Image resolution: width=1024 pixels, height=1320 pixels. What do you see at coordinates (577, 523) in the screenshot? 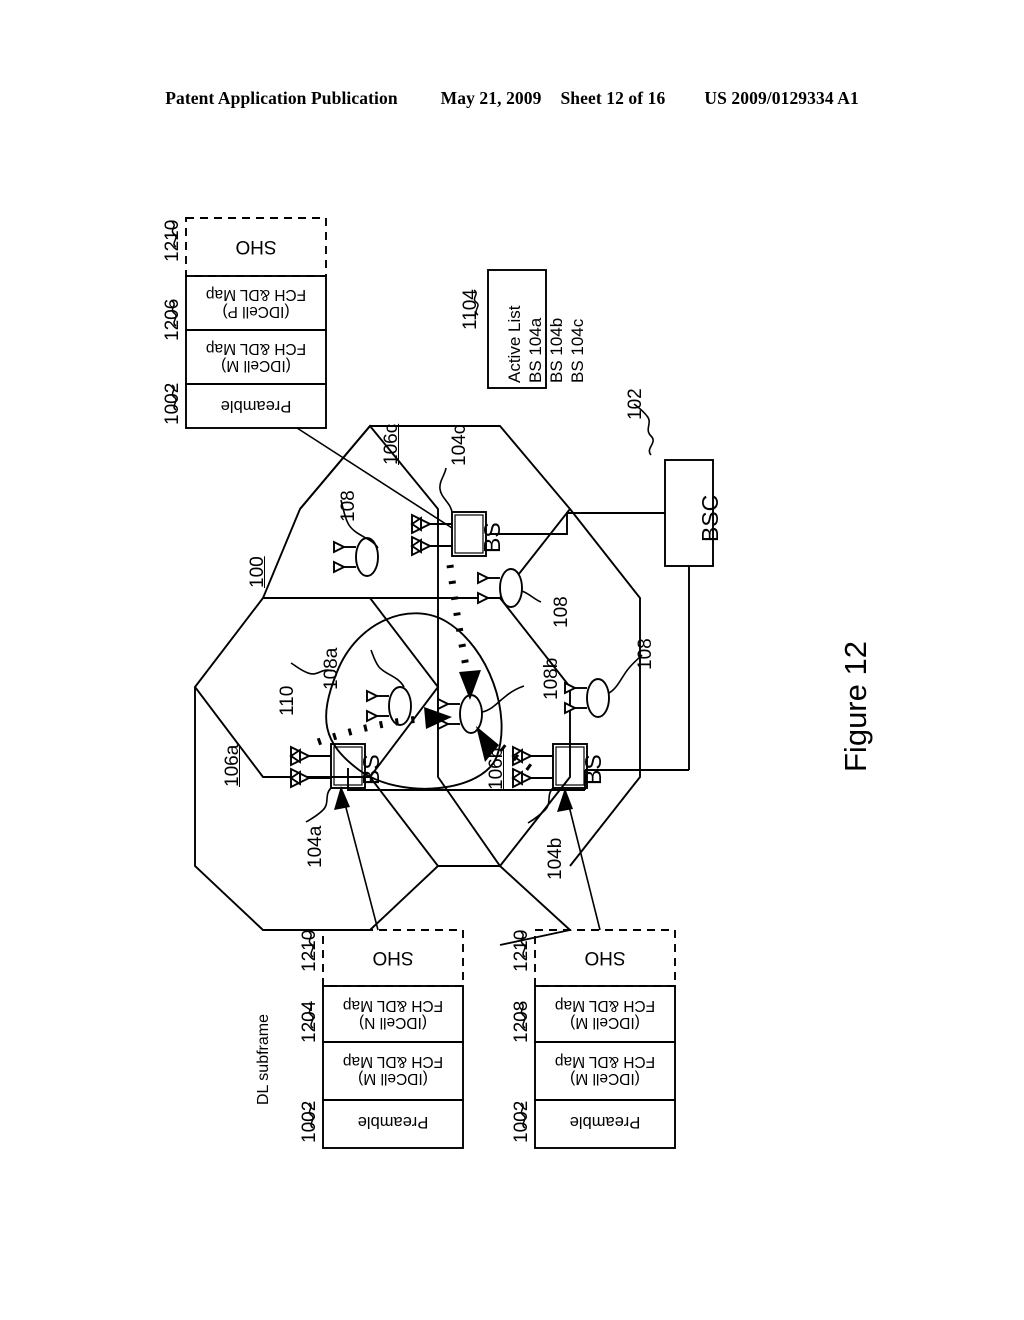
I see `bsc-wire-to-104c` at bounding box center [577, 523].